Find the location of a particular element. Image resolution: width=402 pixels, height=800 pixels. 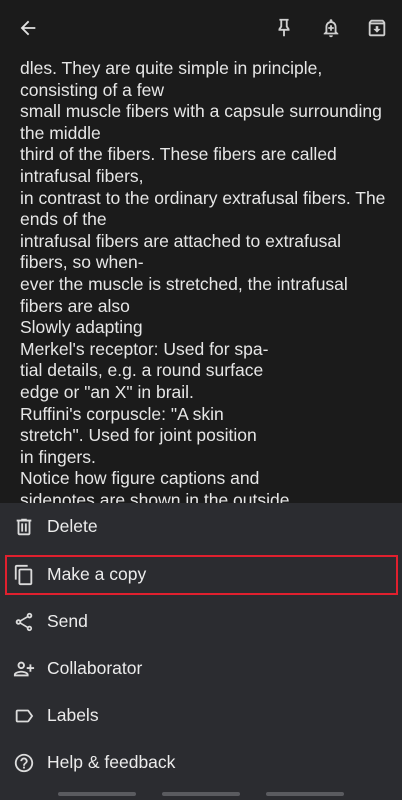

system-navigation-bar is located at coordinates (201, 794).